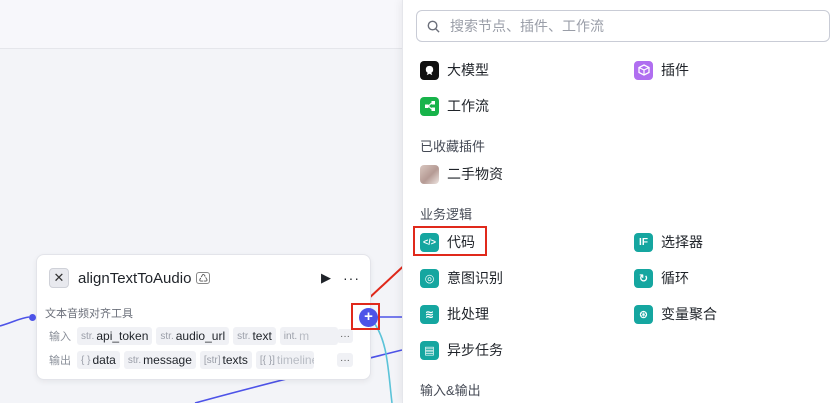 The image size is (839, 403). I want to click on inputs-label: 输入, so click(60, 337).